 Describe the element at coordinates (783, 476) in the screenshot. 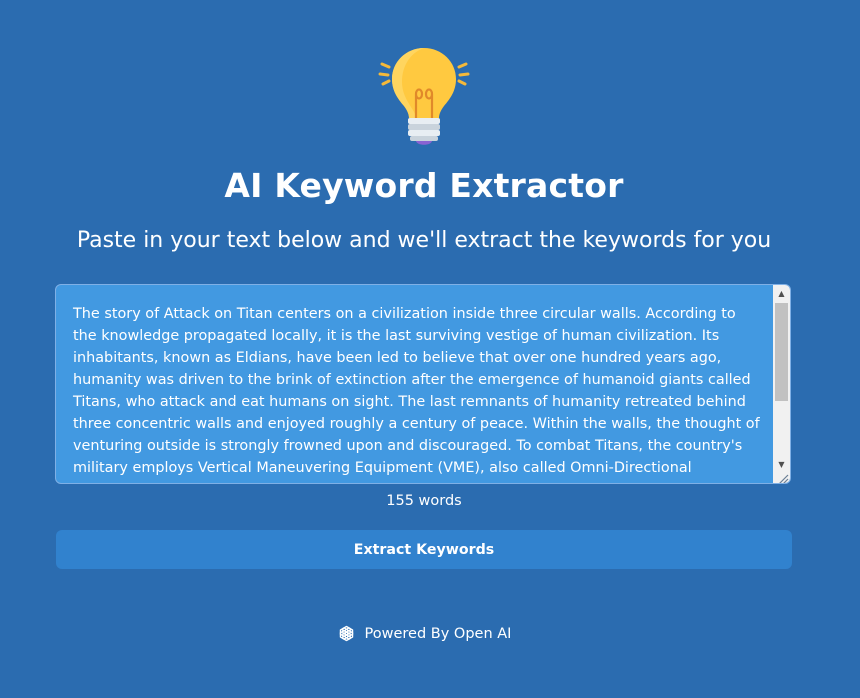

I see `resize-grip-icon` at that location.